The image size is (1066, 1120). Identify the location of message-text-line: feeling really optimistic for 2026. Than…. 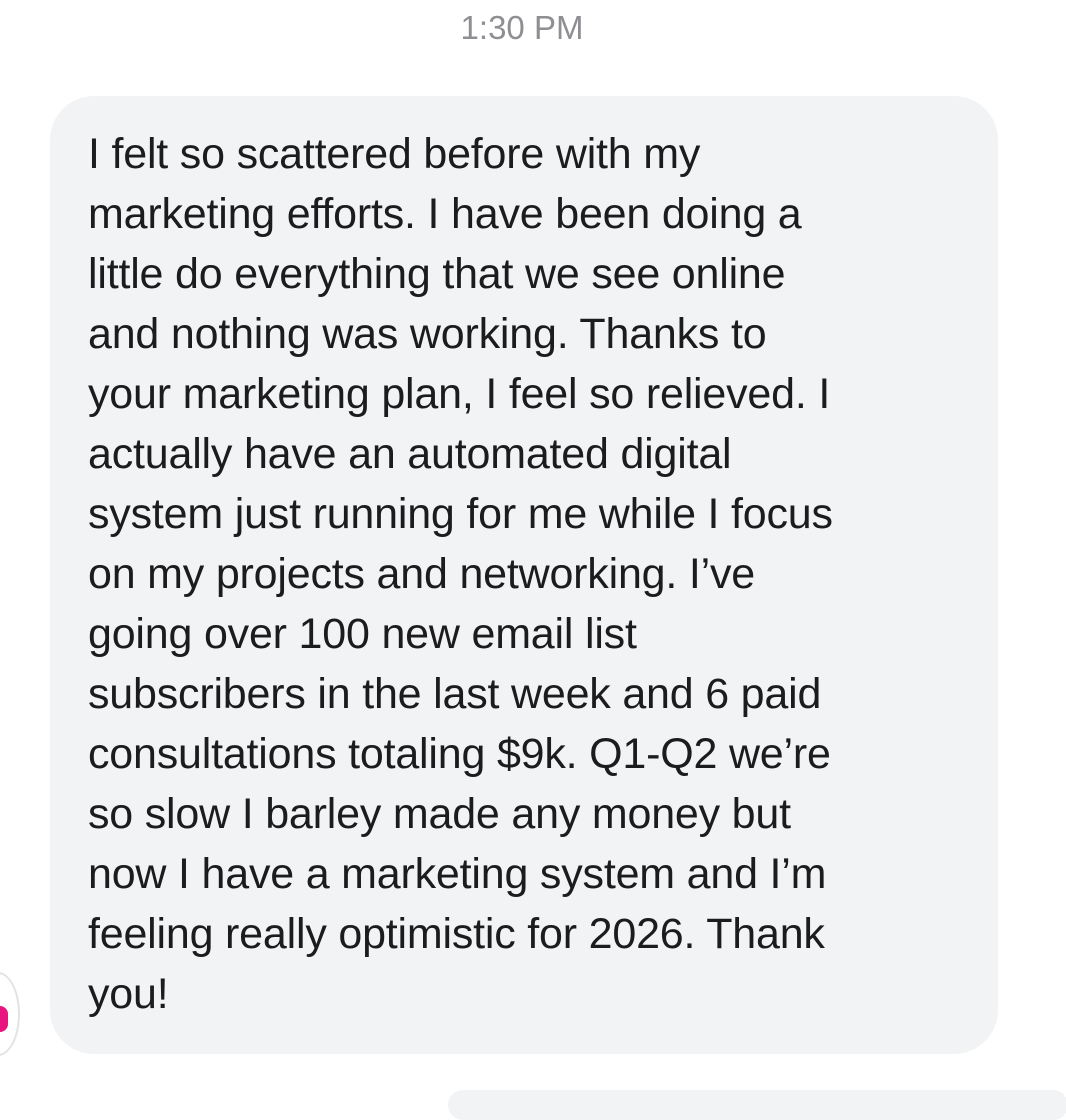
(456, 934).